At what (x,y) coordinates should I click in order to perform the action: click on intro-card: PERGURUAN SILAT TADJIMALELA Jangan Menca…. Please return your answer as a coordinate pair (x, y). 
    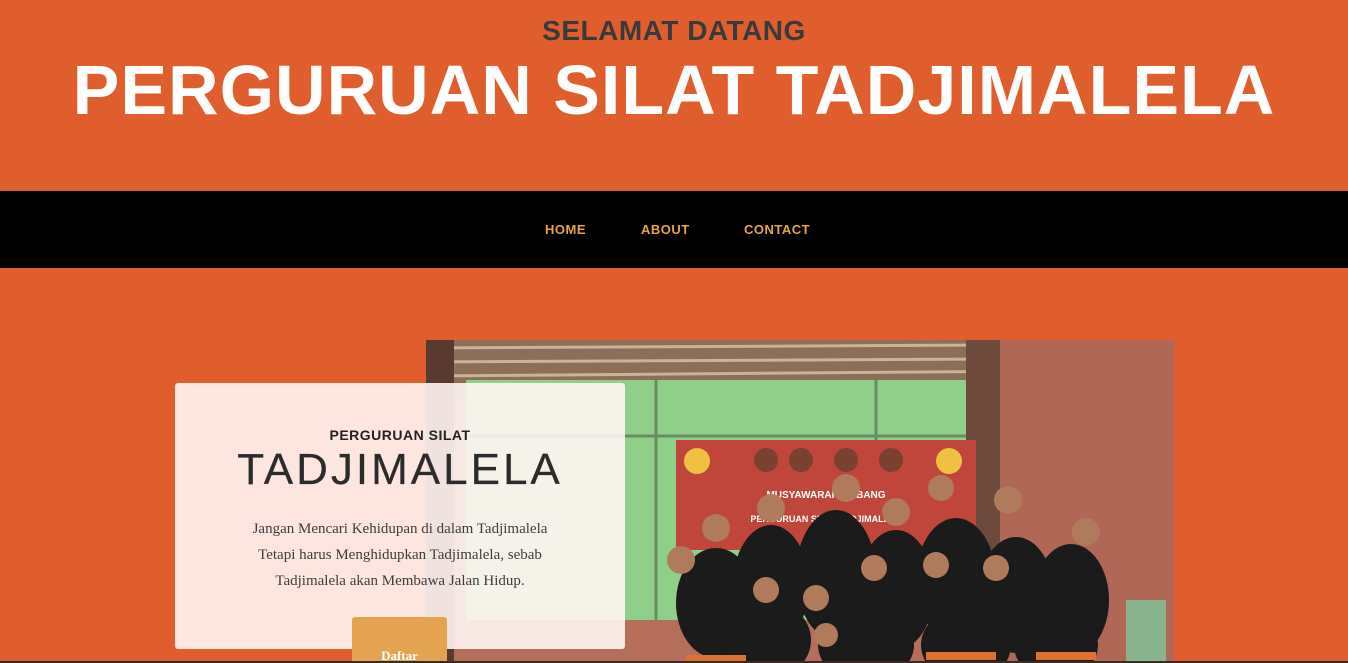
    Looking at the image, I should click on (400, 516).